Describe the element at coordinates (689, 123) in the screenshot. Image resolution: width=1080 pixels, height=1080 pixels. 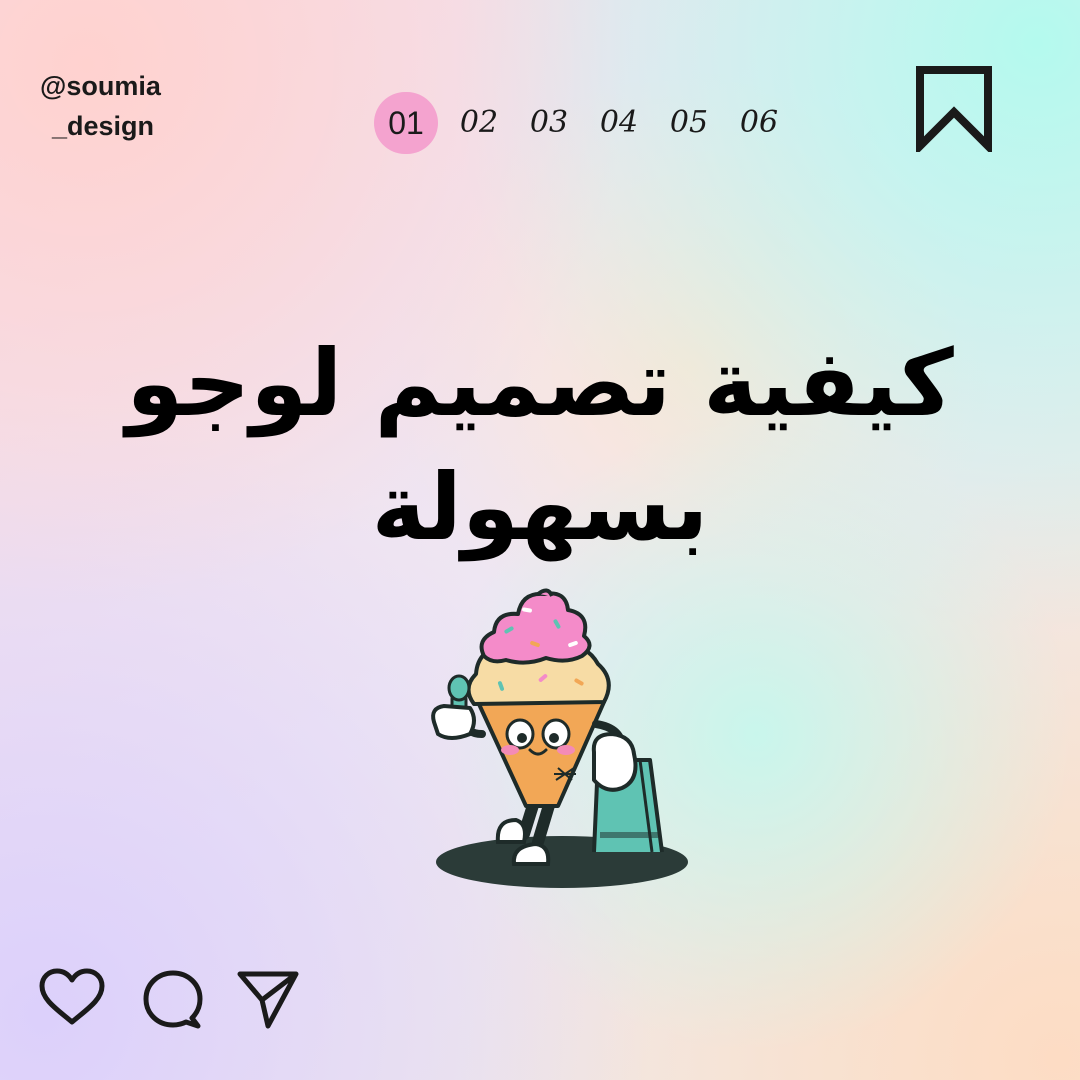
I see `page-number-05: 05` at that location.